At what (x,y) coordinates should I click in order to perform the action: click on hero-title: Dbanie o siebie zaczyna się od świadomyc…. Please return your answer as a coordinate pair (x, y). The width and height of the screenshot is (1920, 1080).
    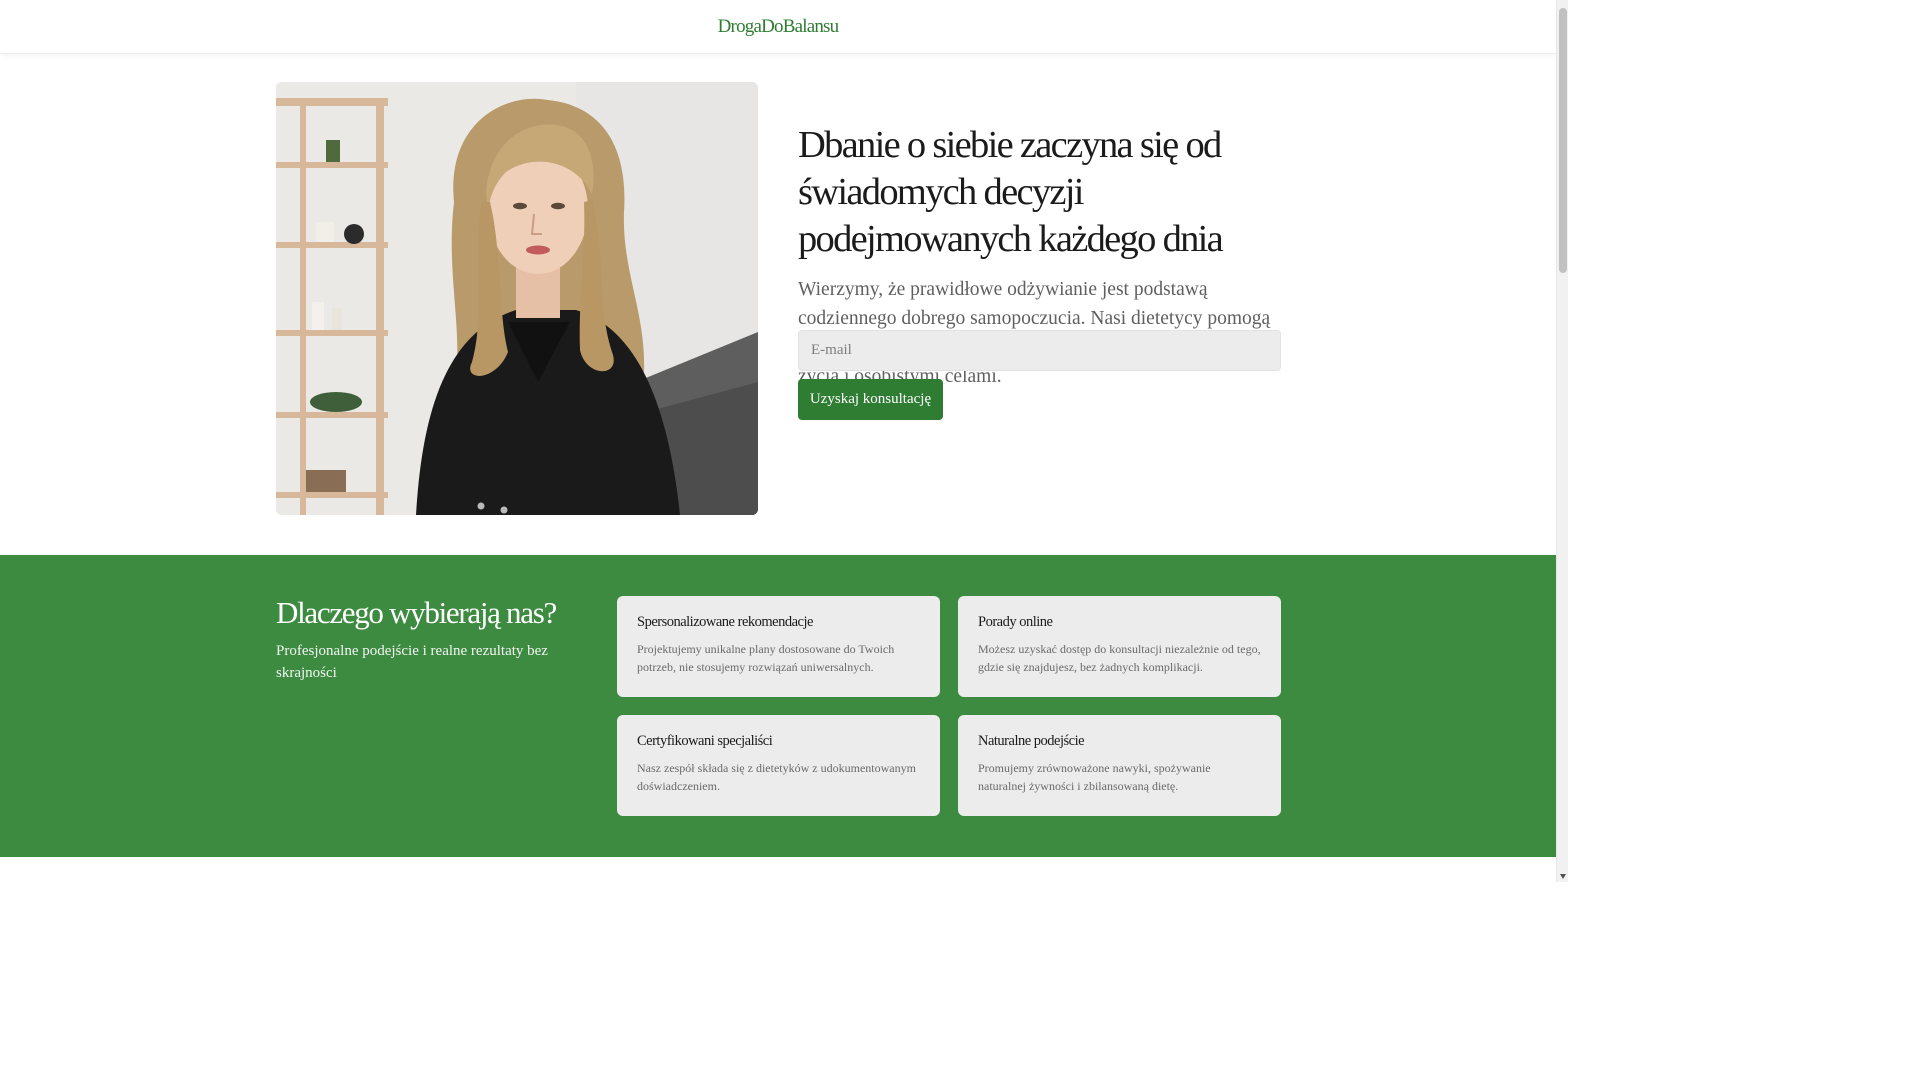
    Looking at the image, I should click on (1011, 192).